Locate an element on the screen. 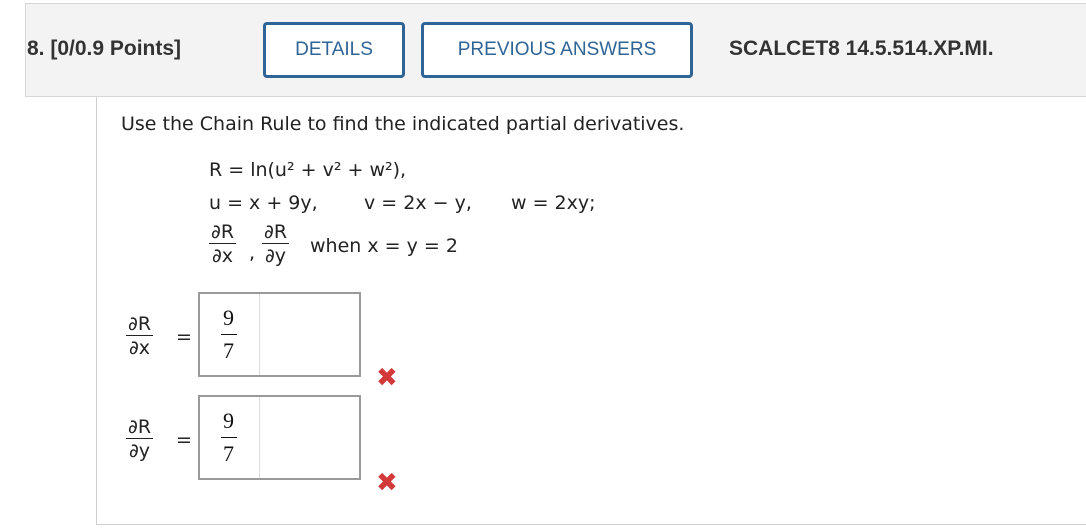 The width and height of the screenshot is (1086, 532). r-definition: R = ln(u² + v² + w²), is located at coordinates (308, 170).